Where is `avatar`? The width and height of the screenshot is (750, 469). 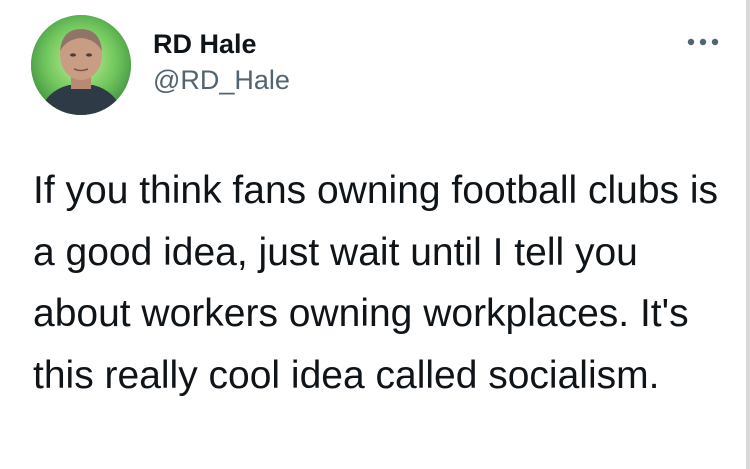 avatar is located at coordinates (81, 65).